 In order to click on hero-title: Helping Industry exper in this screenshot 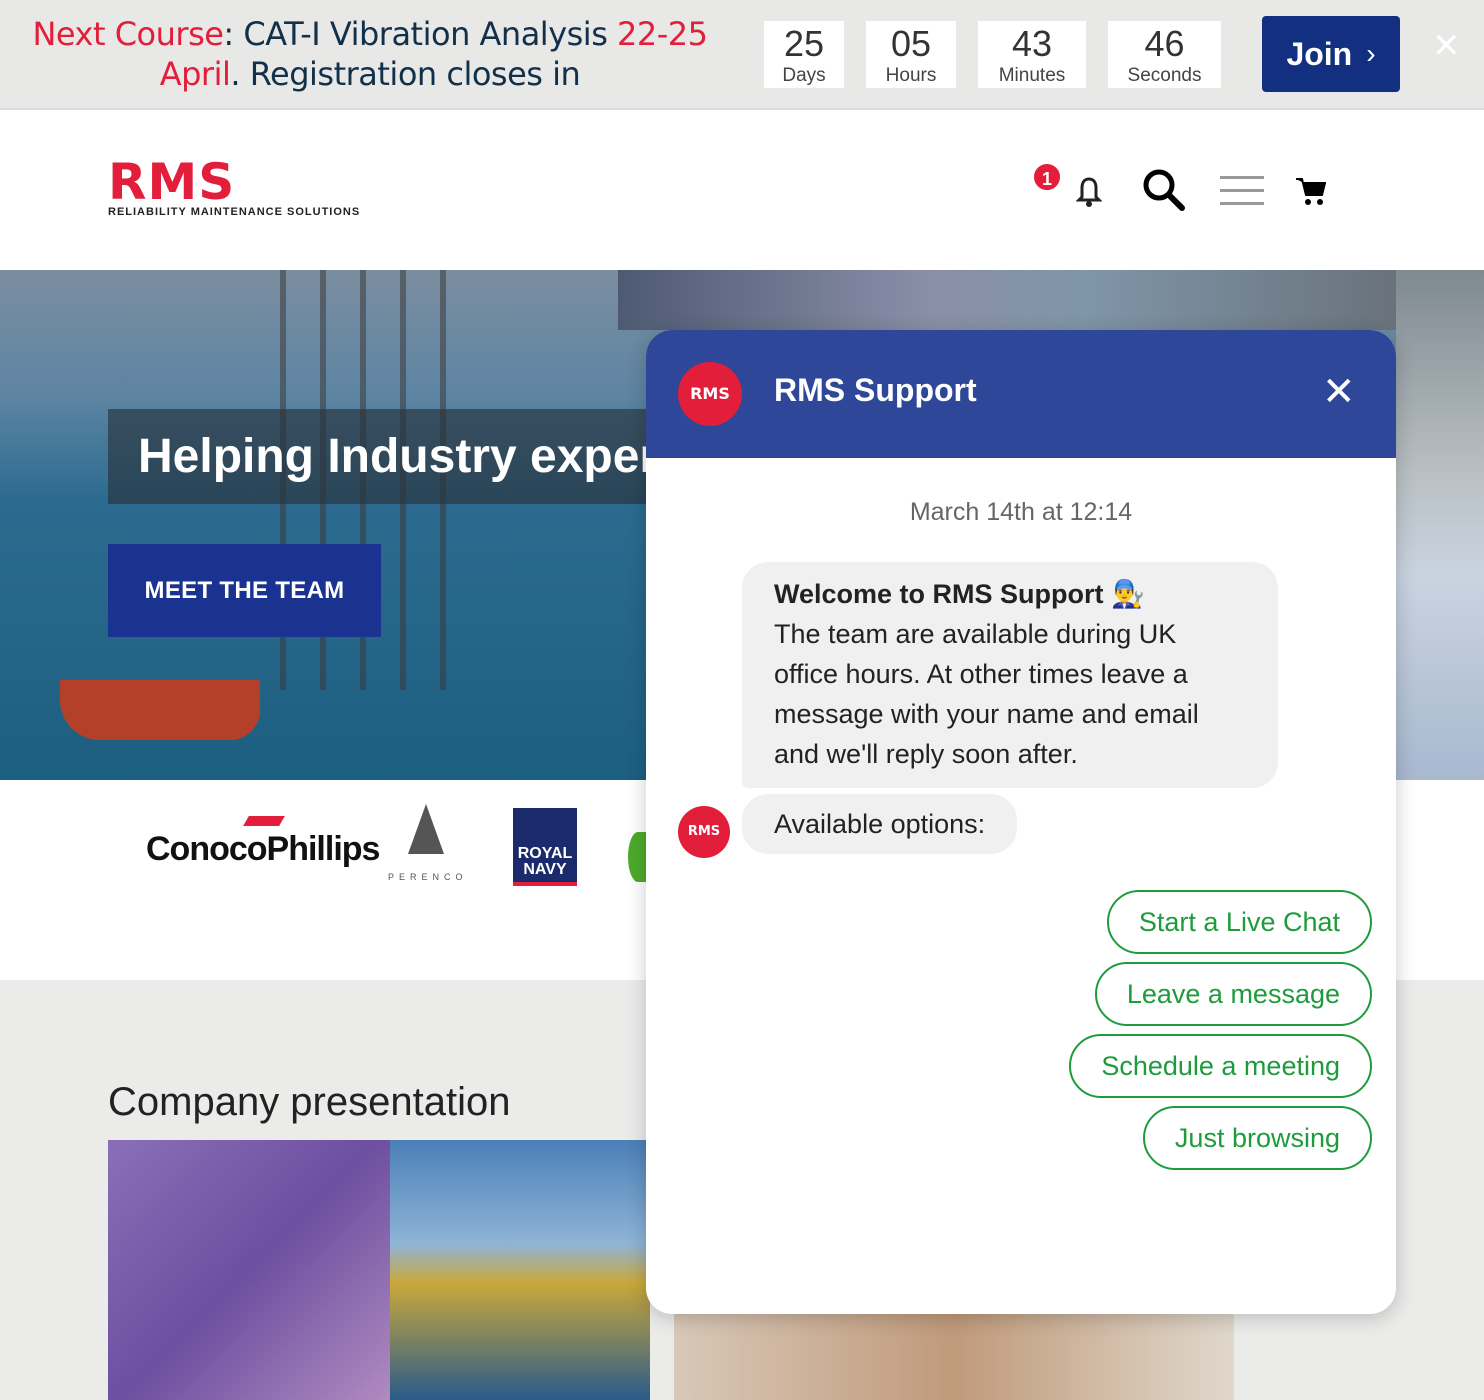, I will do `click(378, 456)`.